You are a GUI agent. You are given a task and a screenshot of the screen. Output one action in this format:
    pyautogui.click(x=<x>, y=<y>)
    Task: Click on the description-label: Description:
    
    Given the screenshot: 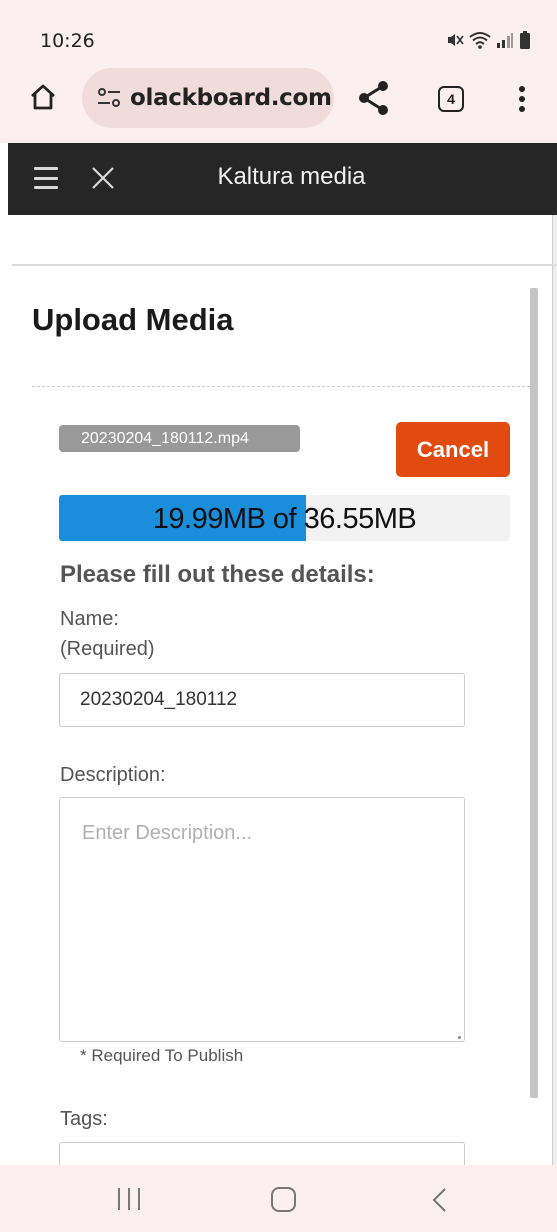 What is the action you would take?
    pyautogui.click(x=113, y=775)
    